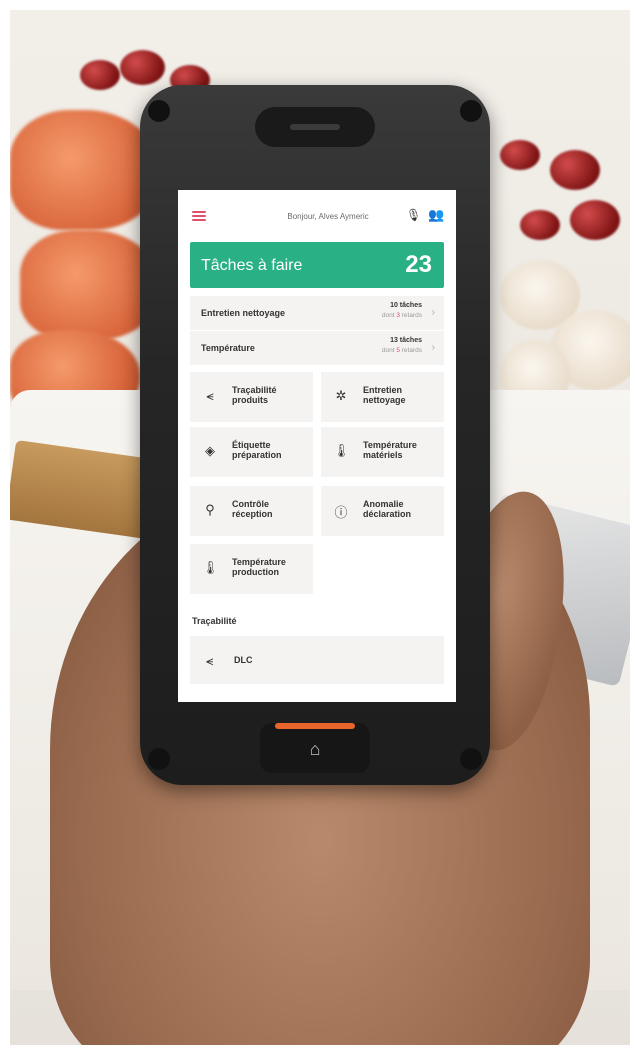 The image size is (635, 1050). What do you see at coordinates (243, 313) in the screenshot?
I see `task-row-label: Entretien nettoyage` at bounding box center [243, 313].